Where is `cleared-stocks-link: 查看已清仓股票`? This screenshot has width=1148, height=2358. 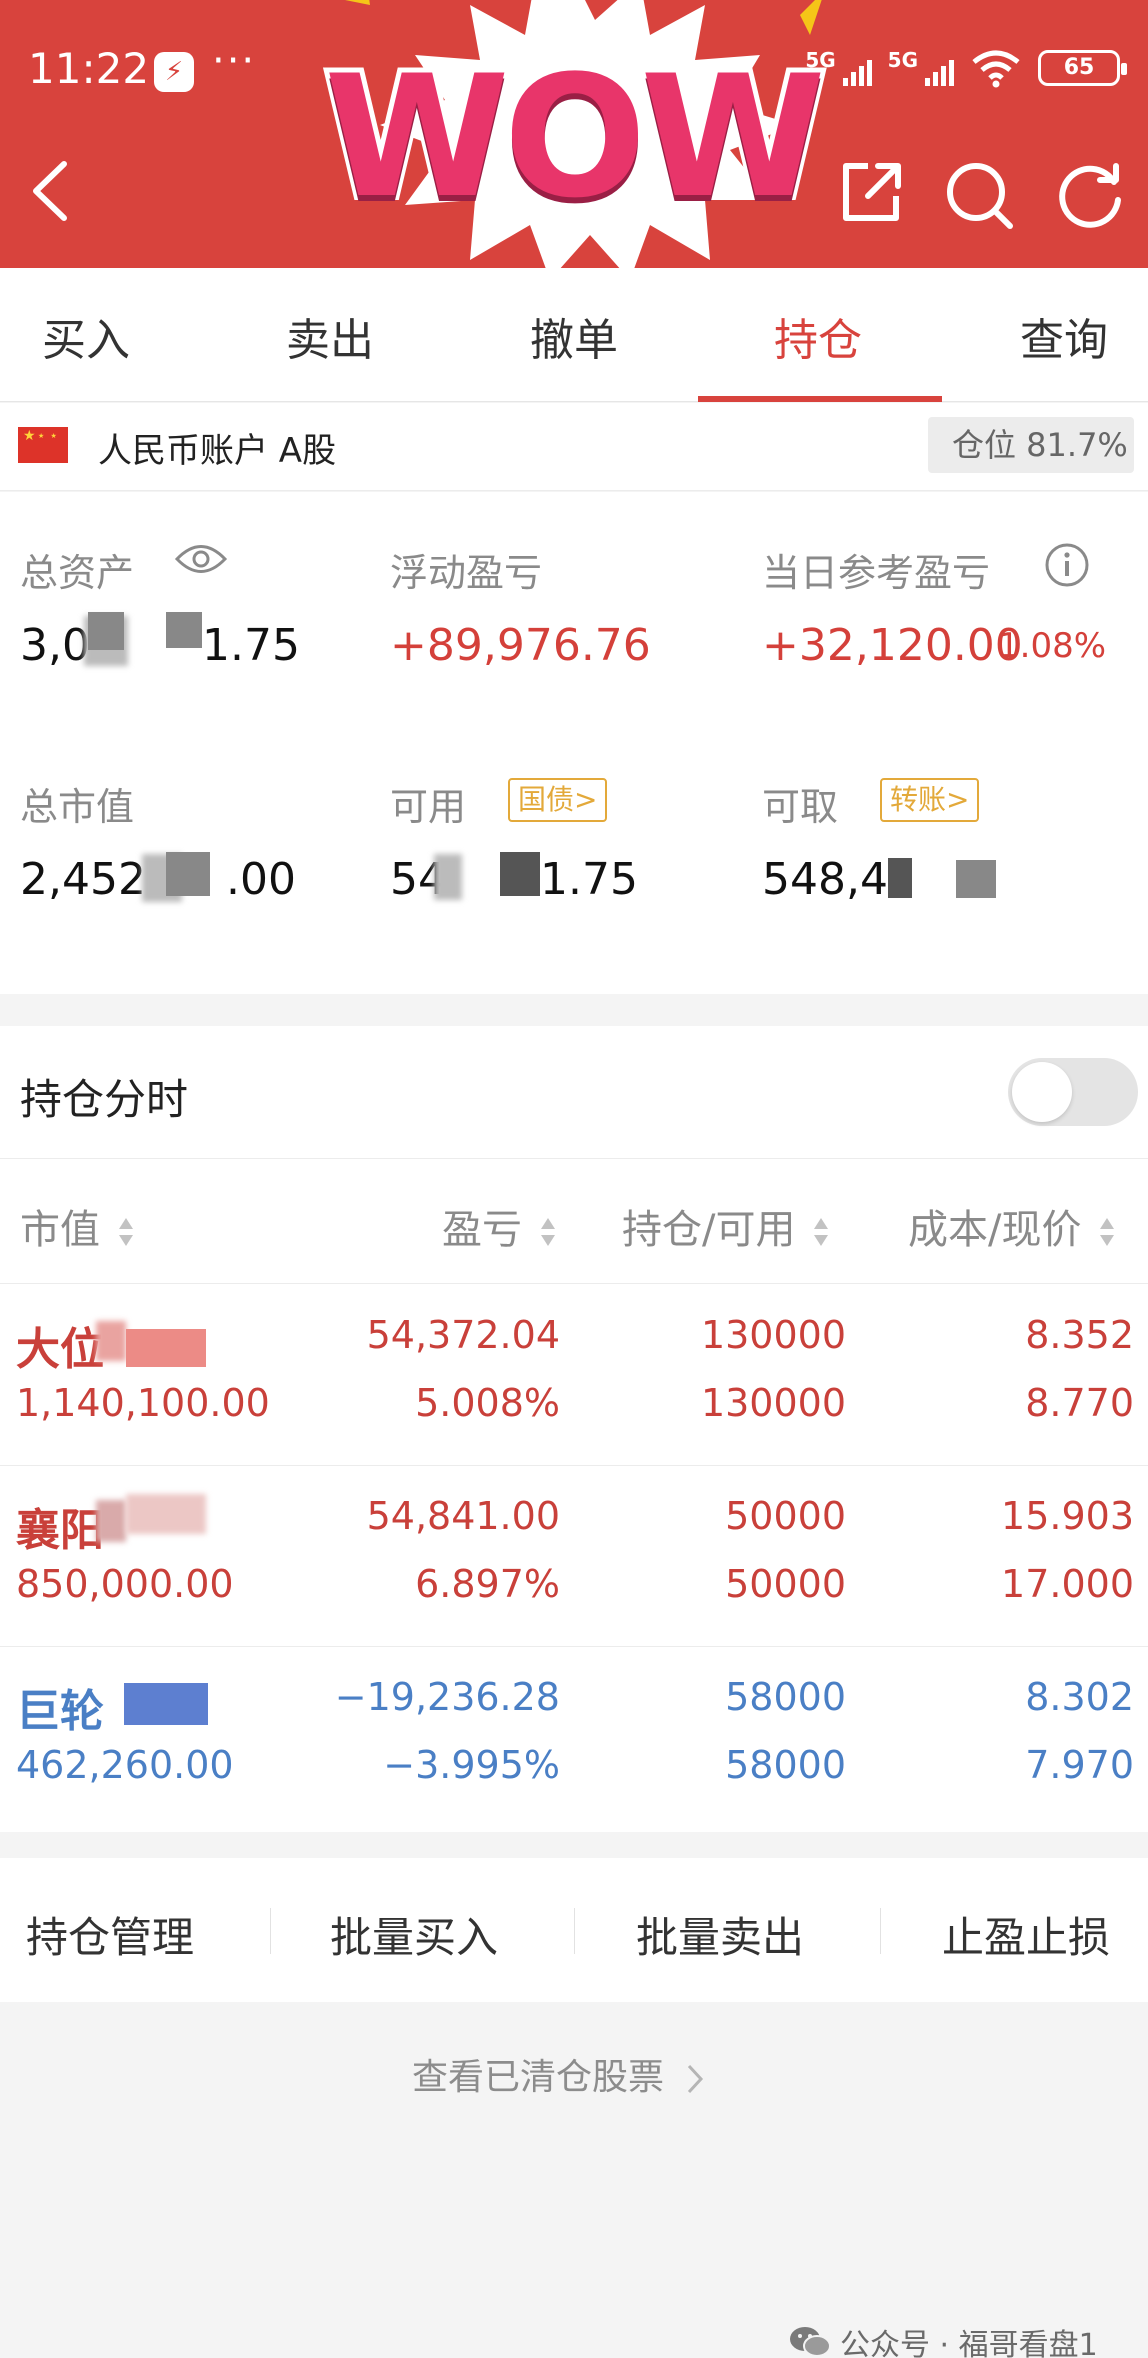 cleared-stocks-link: 查看已清仓股票 is located at coordinates (558, 2074).